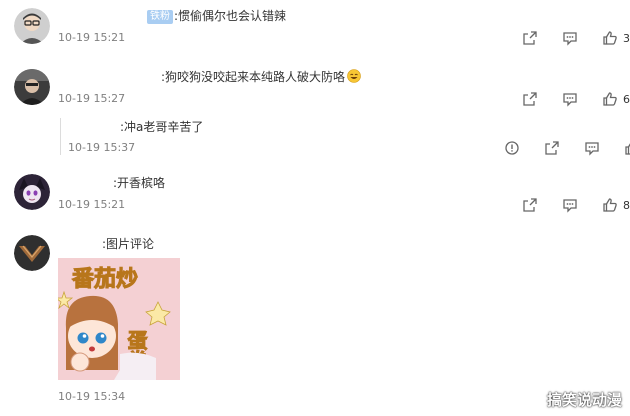  I want to click on comment-text: :图片评论, so click(128, 244).